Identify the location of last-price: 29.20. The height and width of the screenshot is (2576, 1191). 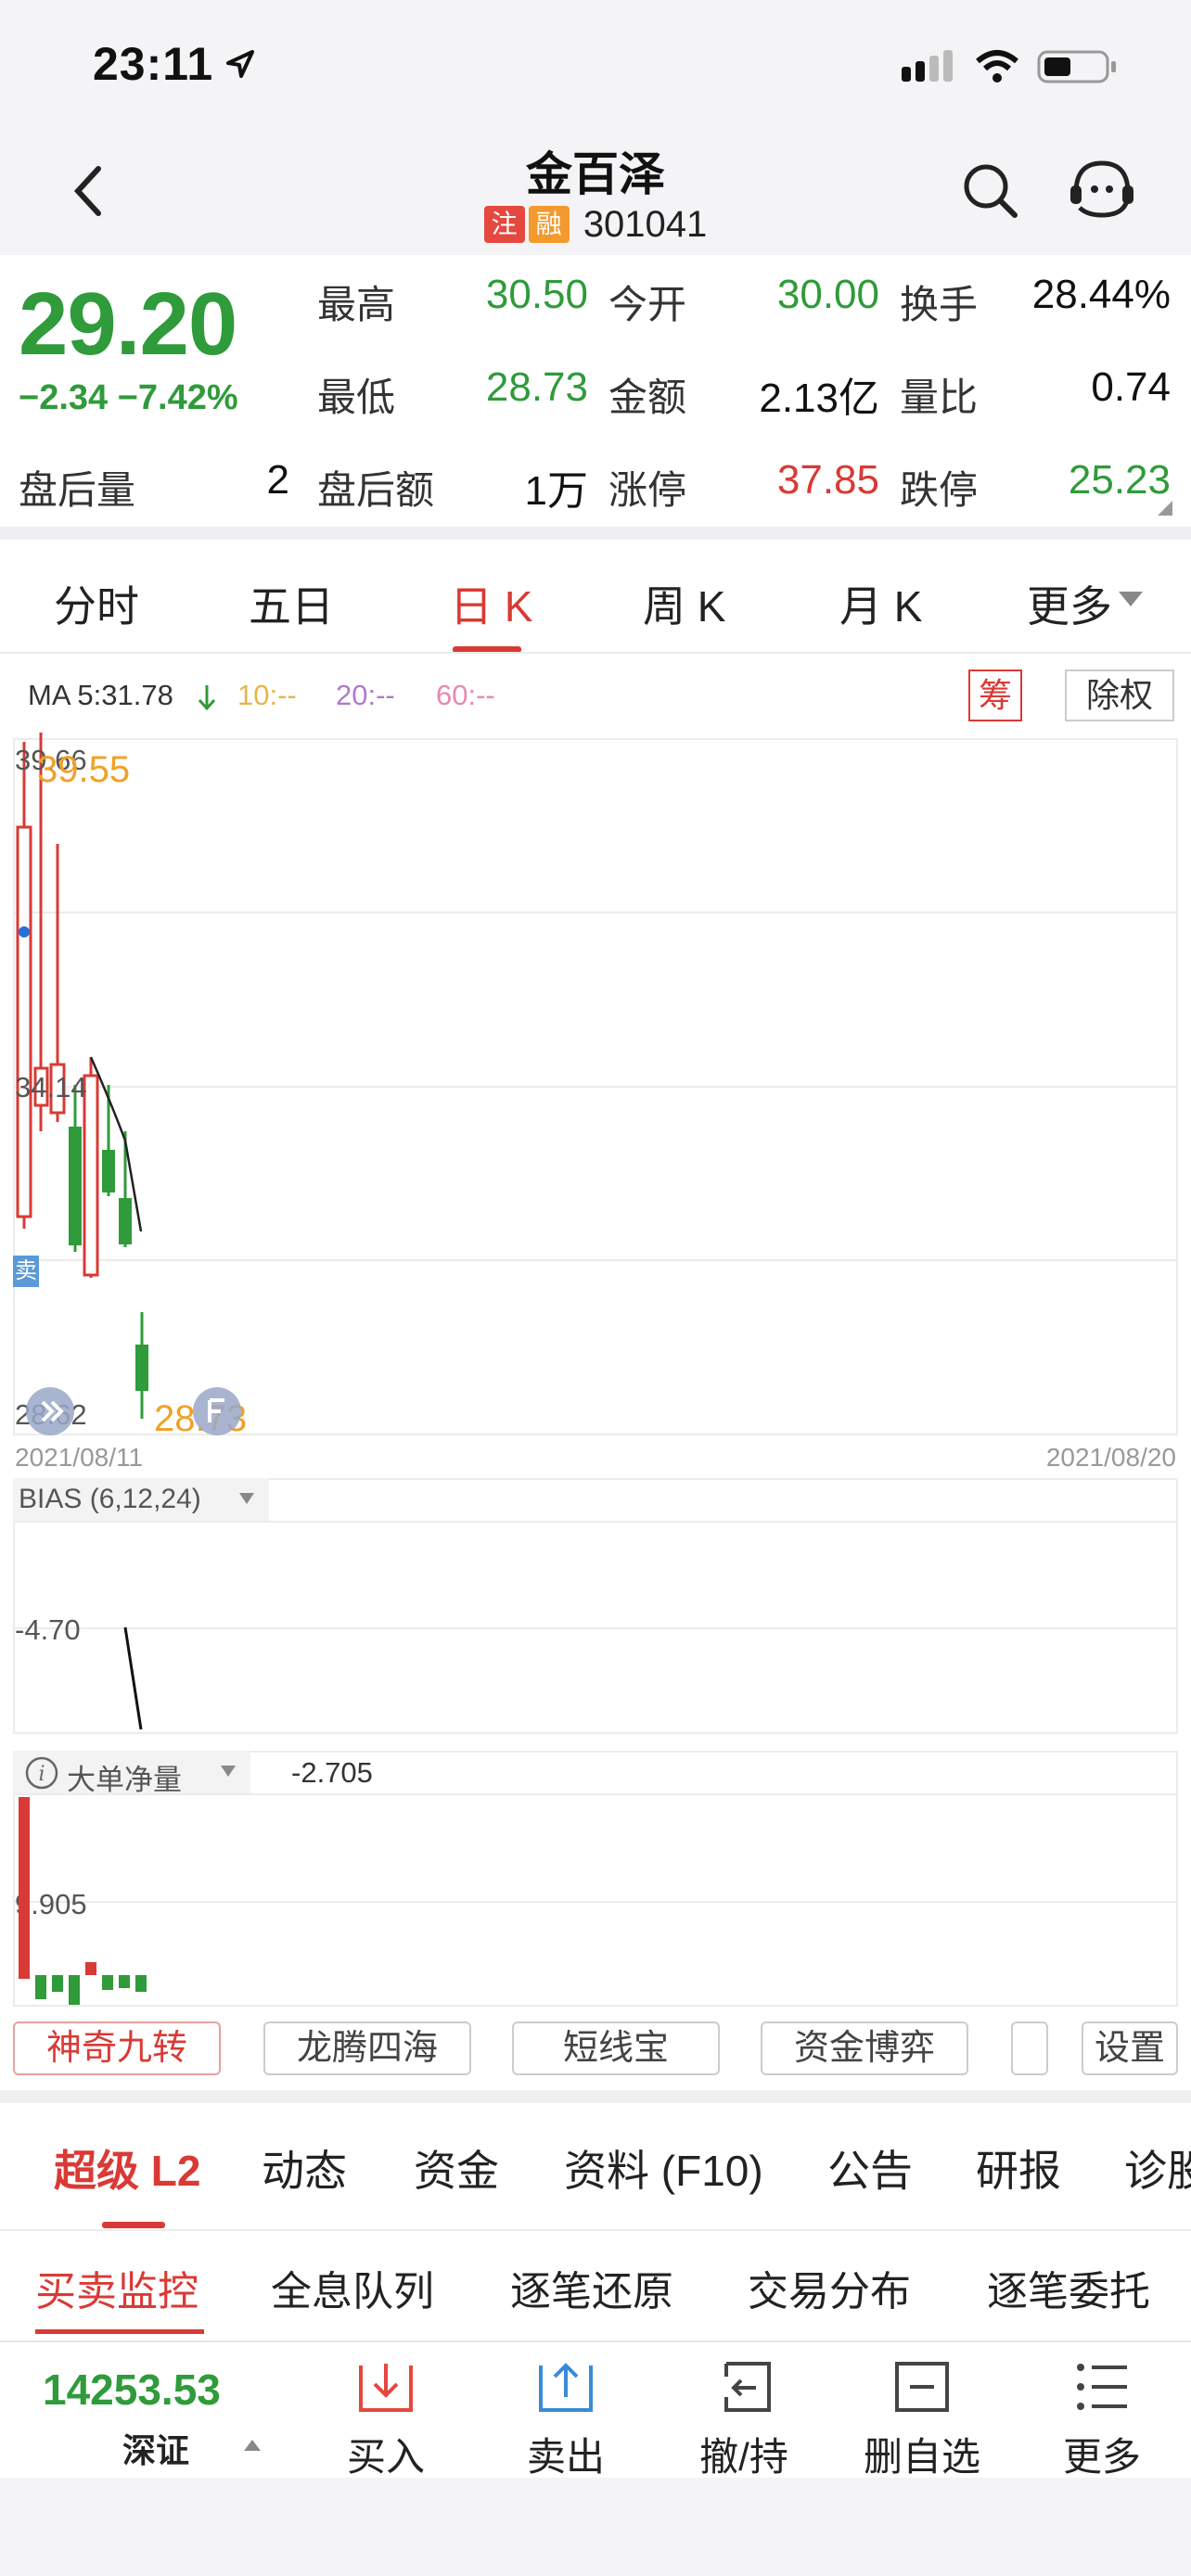
(128, 324).